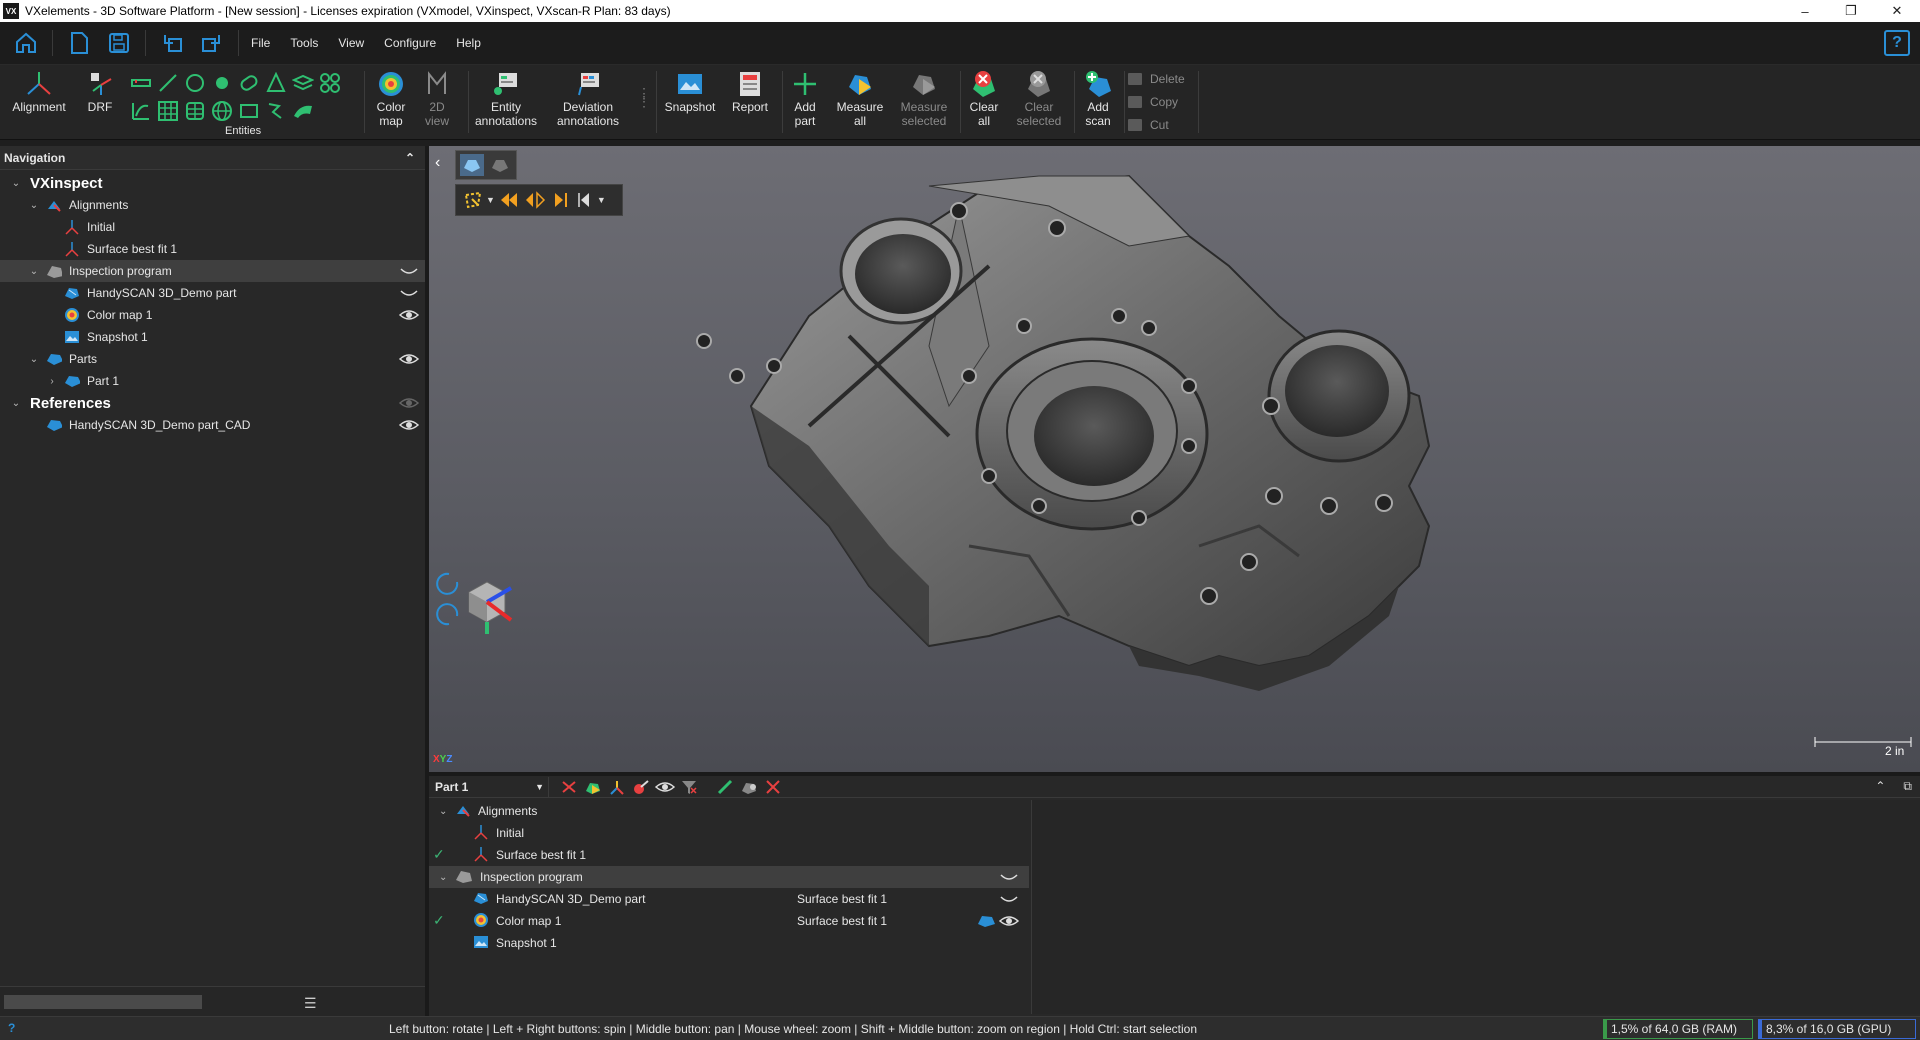  What do you see at coordinates (987, 921) in the screenshot?
I see `scan-part-icon` at bounding box center [987, 921].